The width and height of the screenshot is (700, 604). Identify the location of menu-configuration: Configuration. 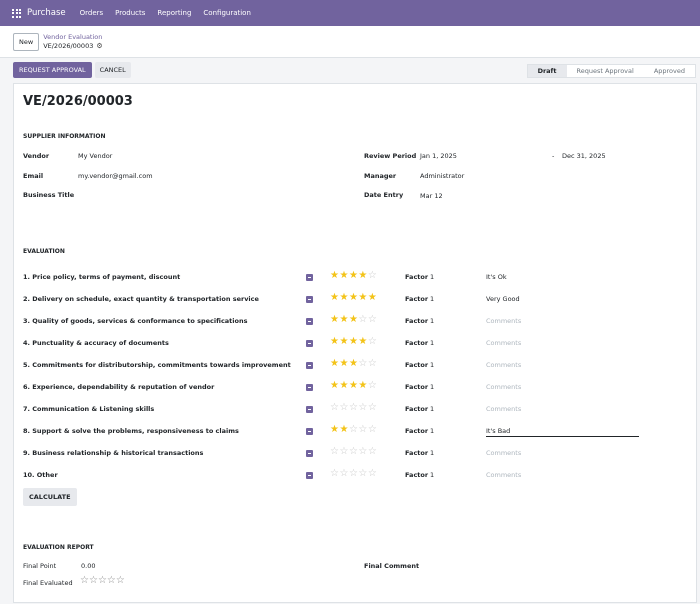
(226, 13).